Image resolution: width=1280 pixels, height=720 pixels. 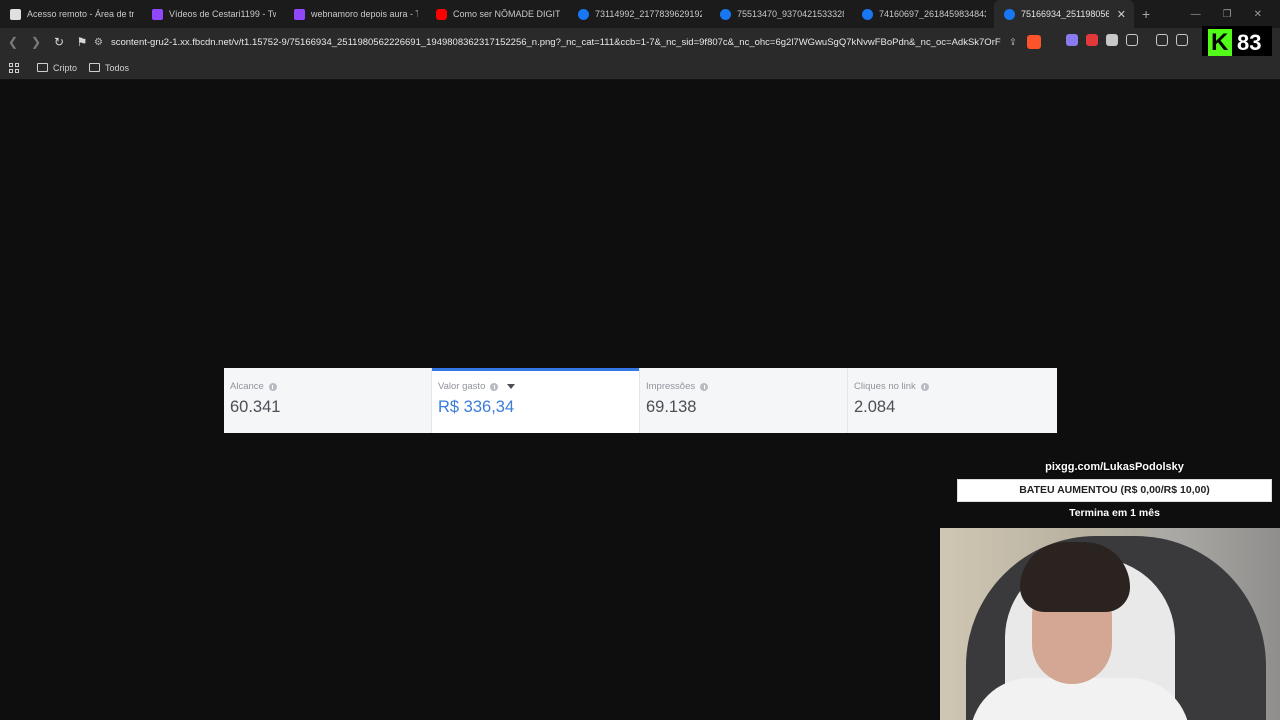 What do you see at coordinates (462, 386) in the screenshot?
I see `metric-label: Valor gasto` at bounding box center [462, 386].